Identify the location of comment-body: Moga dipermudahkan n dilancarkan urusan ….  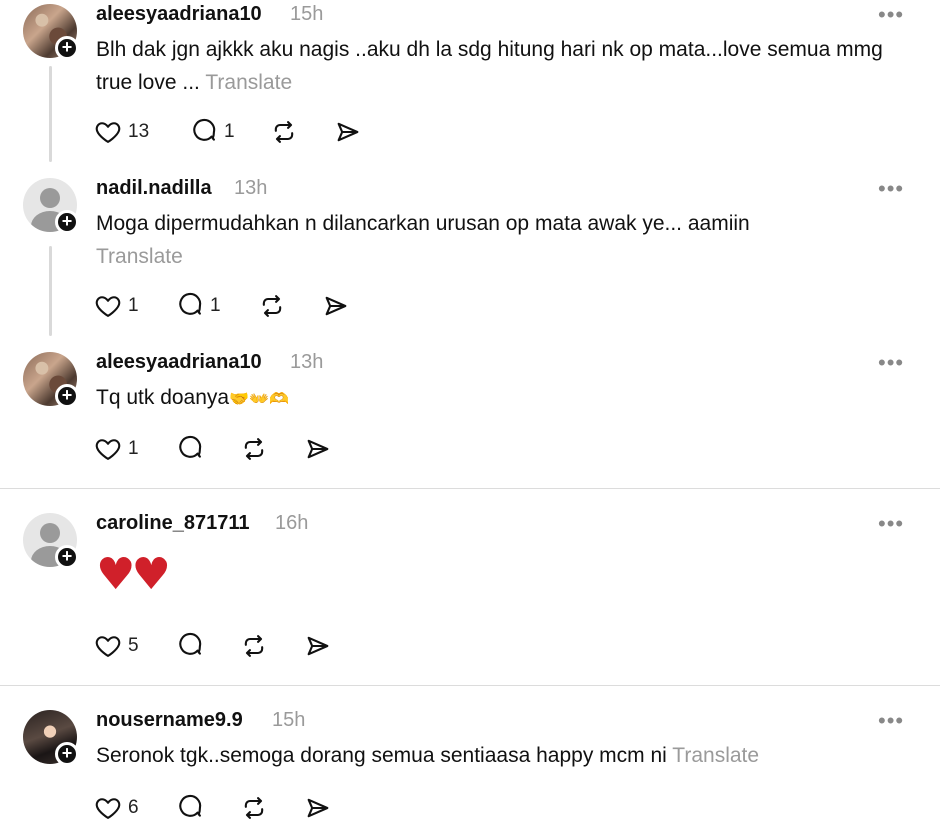
(423, 223).